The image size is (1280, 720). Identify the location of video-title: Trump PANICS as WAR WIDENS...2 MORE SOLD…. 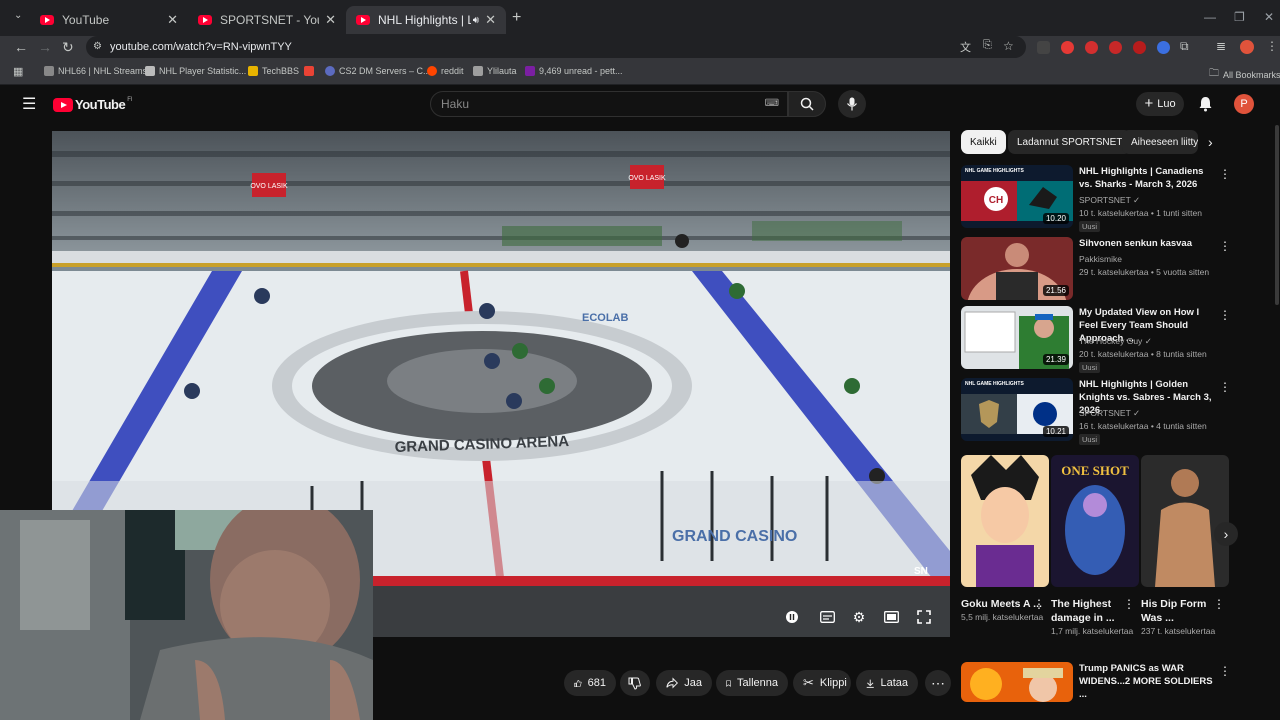
(1149, 681).